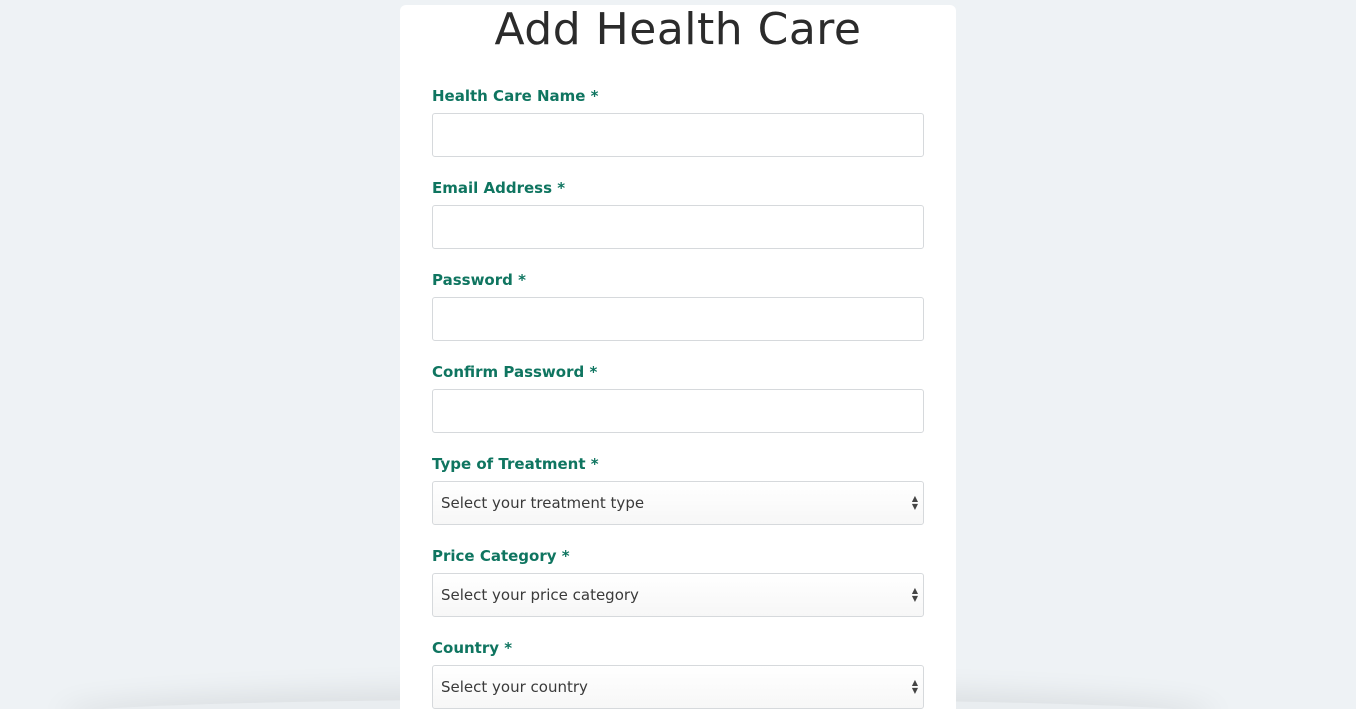 The width and height of the screenshot is (1356, 709). I want to click on field-confirm-password: Confirm Password *, so click(678, 398).